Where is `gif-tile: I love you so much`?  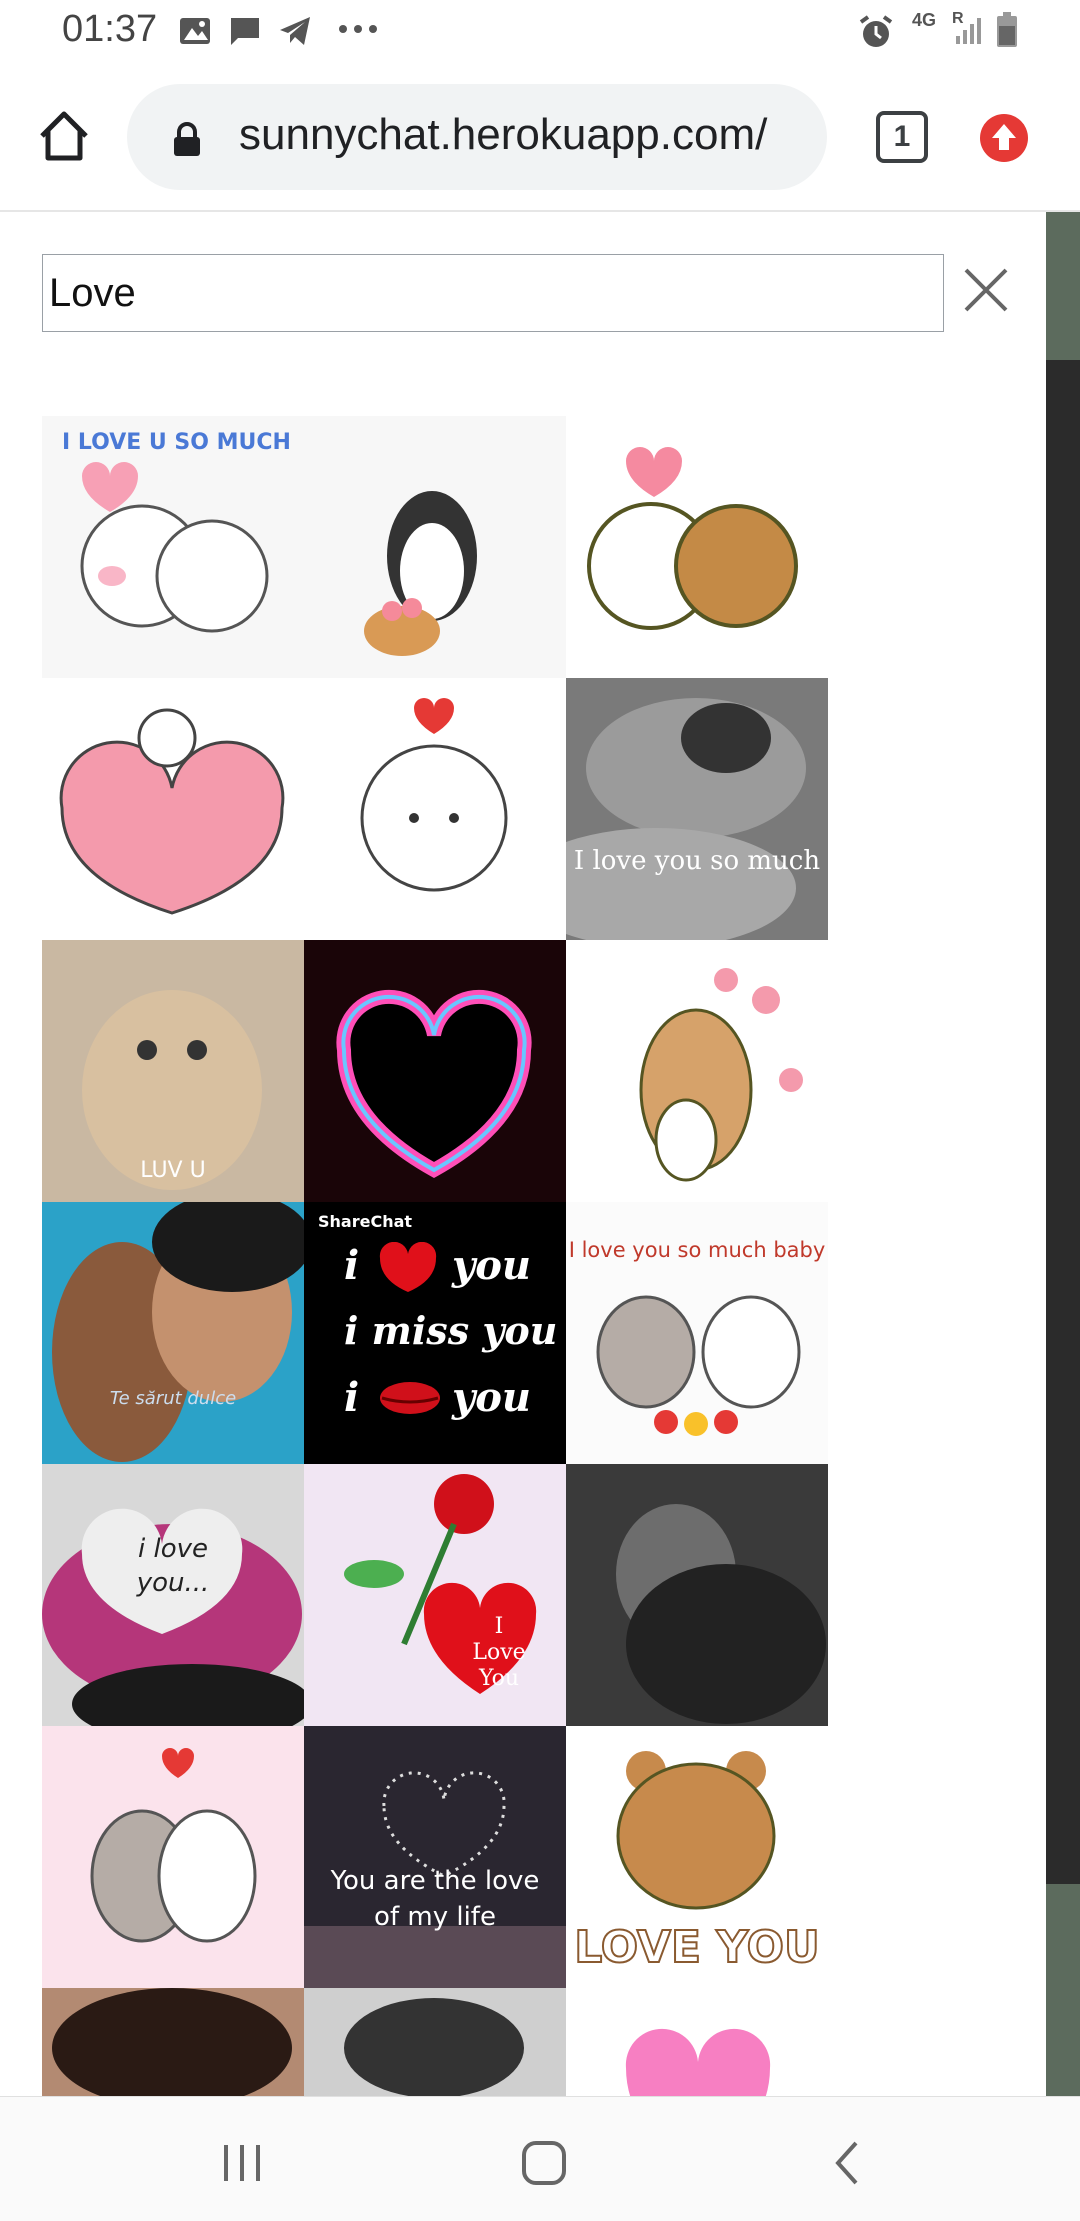
gif-tile: I love you so much is located at coordinates (697, 809).